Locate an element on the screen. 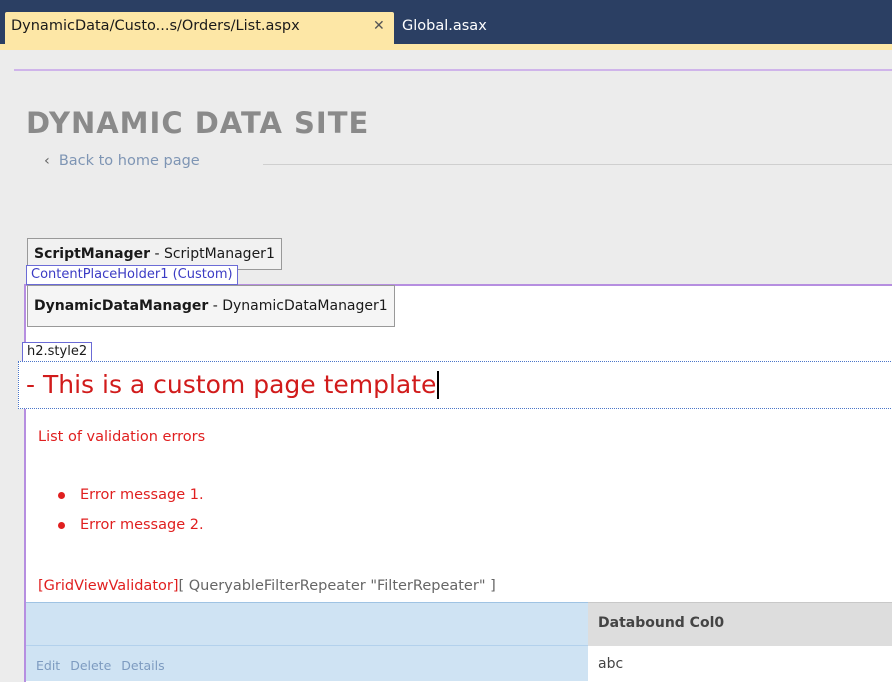 This screenshot has height=682, width=892. error-text: Error message 1. is located at coordinates (142, 495).